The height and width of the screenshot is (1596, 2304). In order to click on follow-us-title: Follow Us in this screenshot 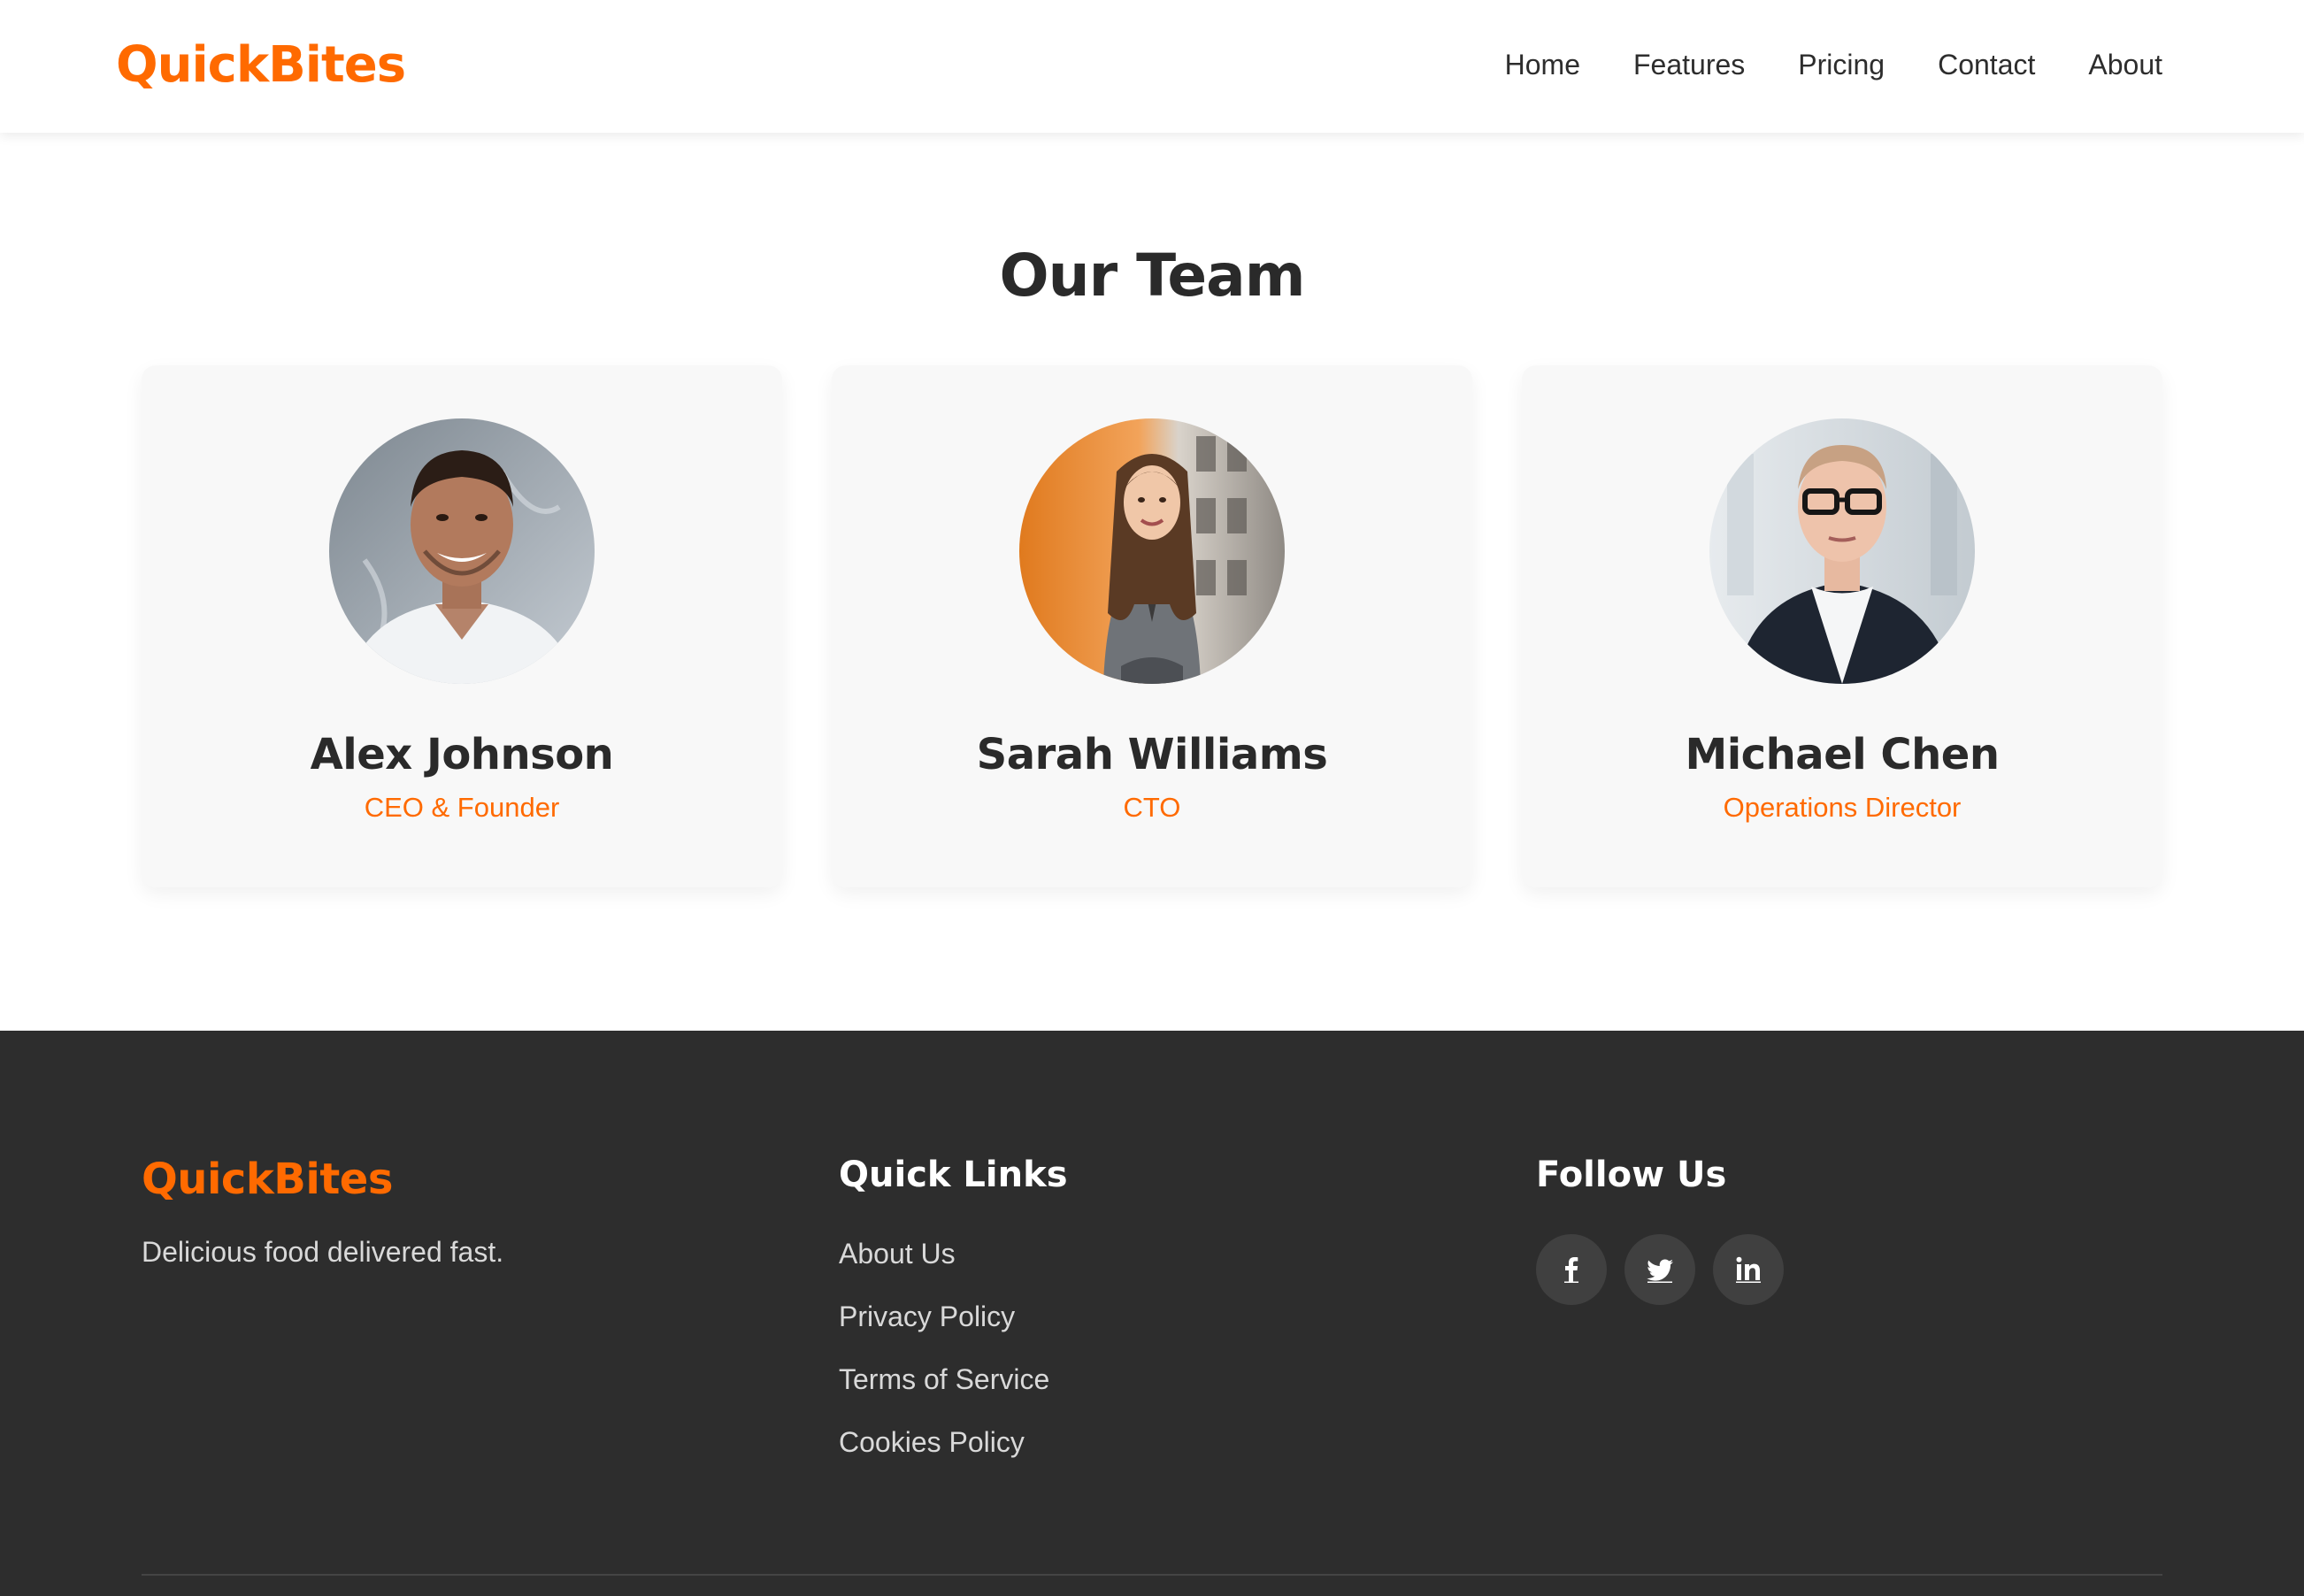, I will do `click(1631, 1175)`.